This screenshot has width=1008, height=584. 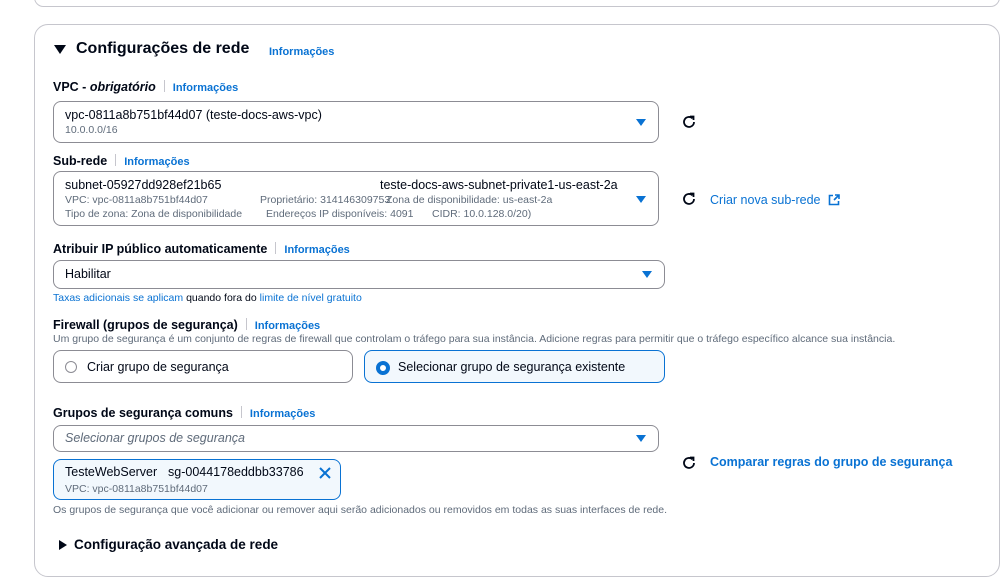 I want to click on firewall-label: Firewall (grupos de segurança), so click(x=145, y=325).